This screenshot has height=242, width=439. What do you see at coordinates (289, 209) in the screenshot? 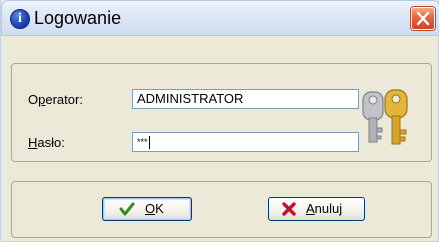
I see `red-x-icon` at bounding box center [289, 209].